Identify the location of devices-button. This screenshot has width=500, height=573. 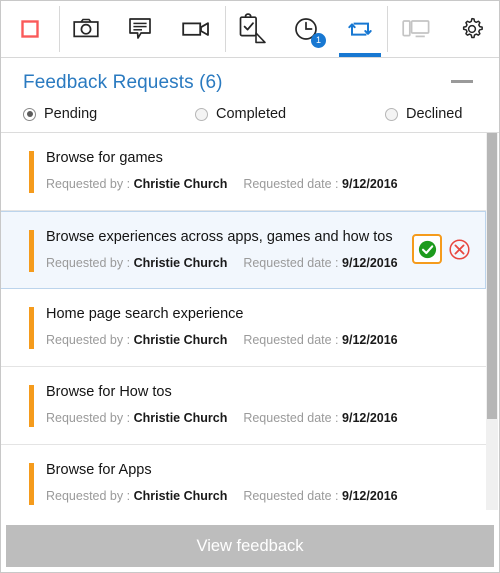
(416, 29).